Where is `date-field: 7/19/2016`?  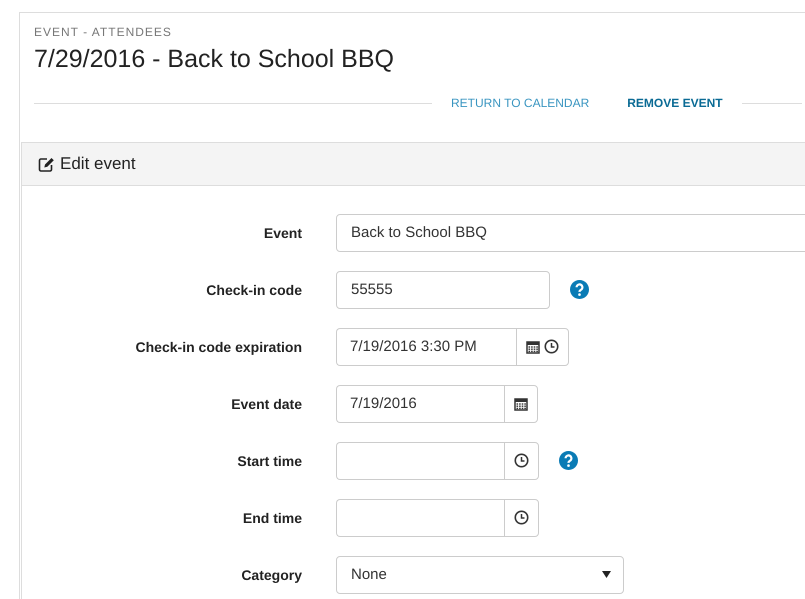
date-field: 7/19/2016 is located at coordinates (420, 403).